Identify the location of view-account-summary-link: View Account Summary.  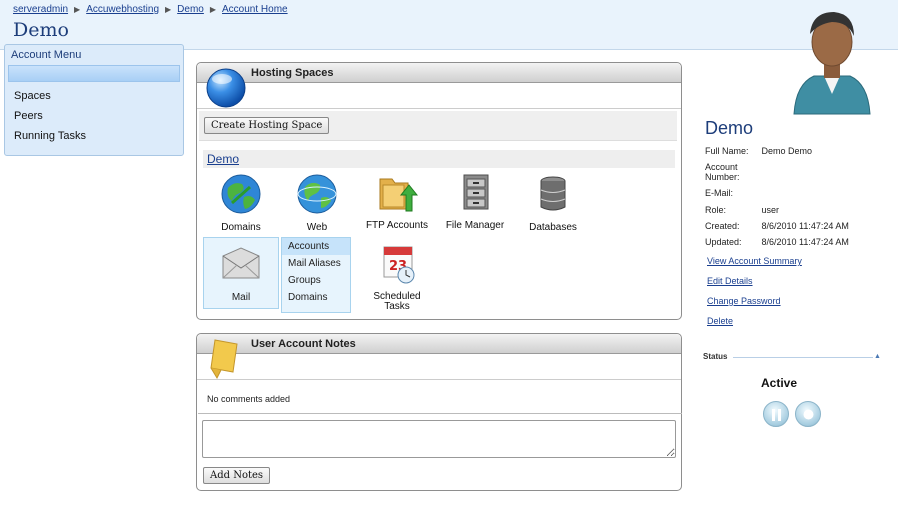
(754, 261).